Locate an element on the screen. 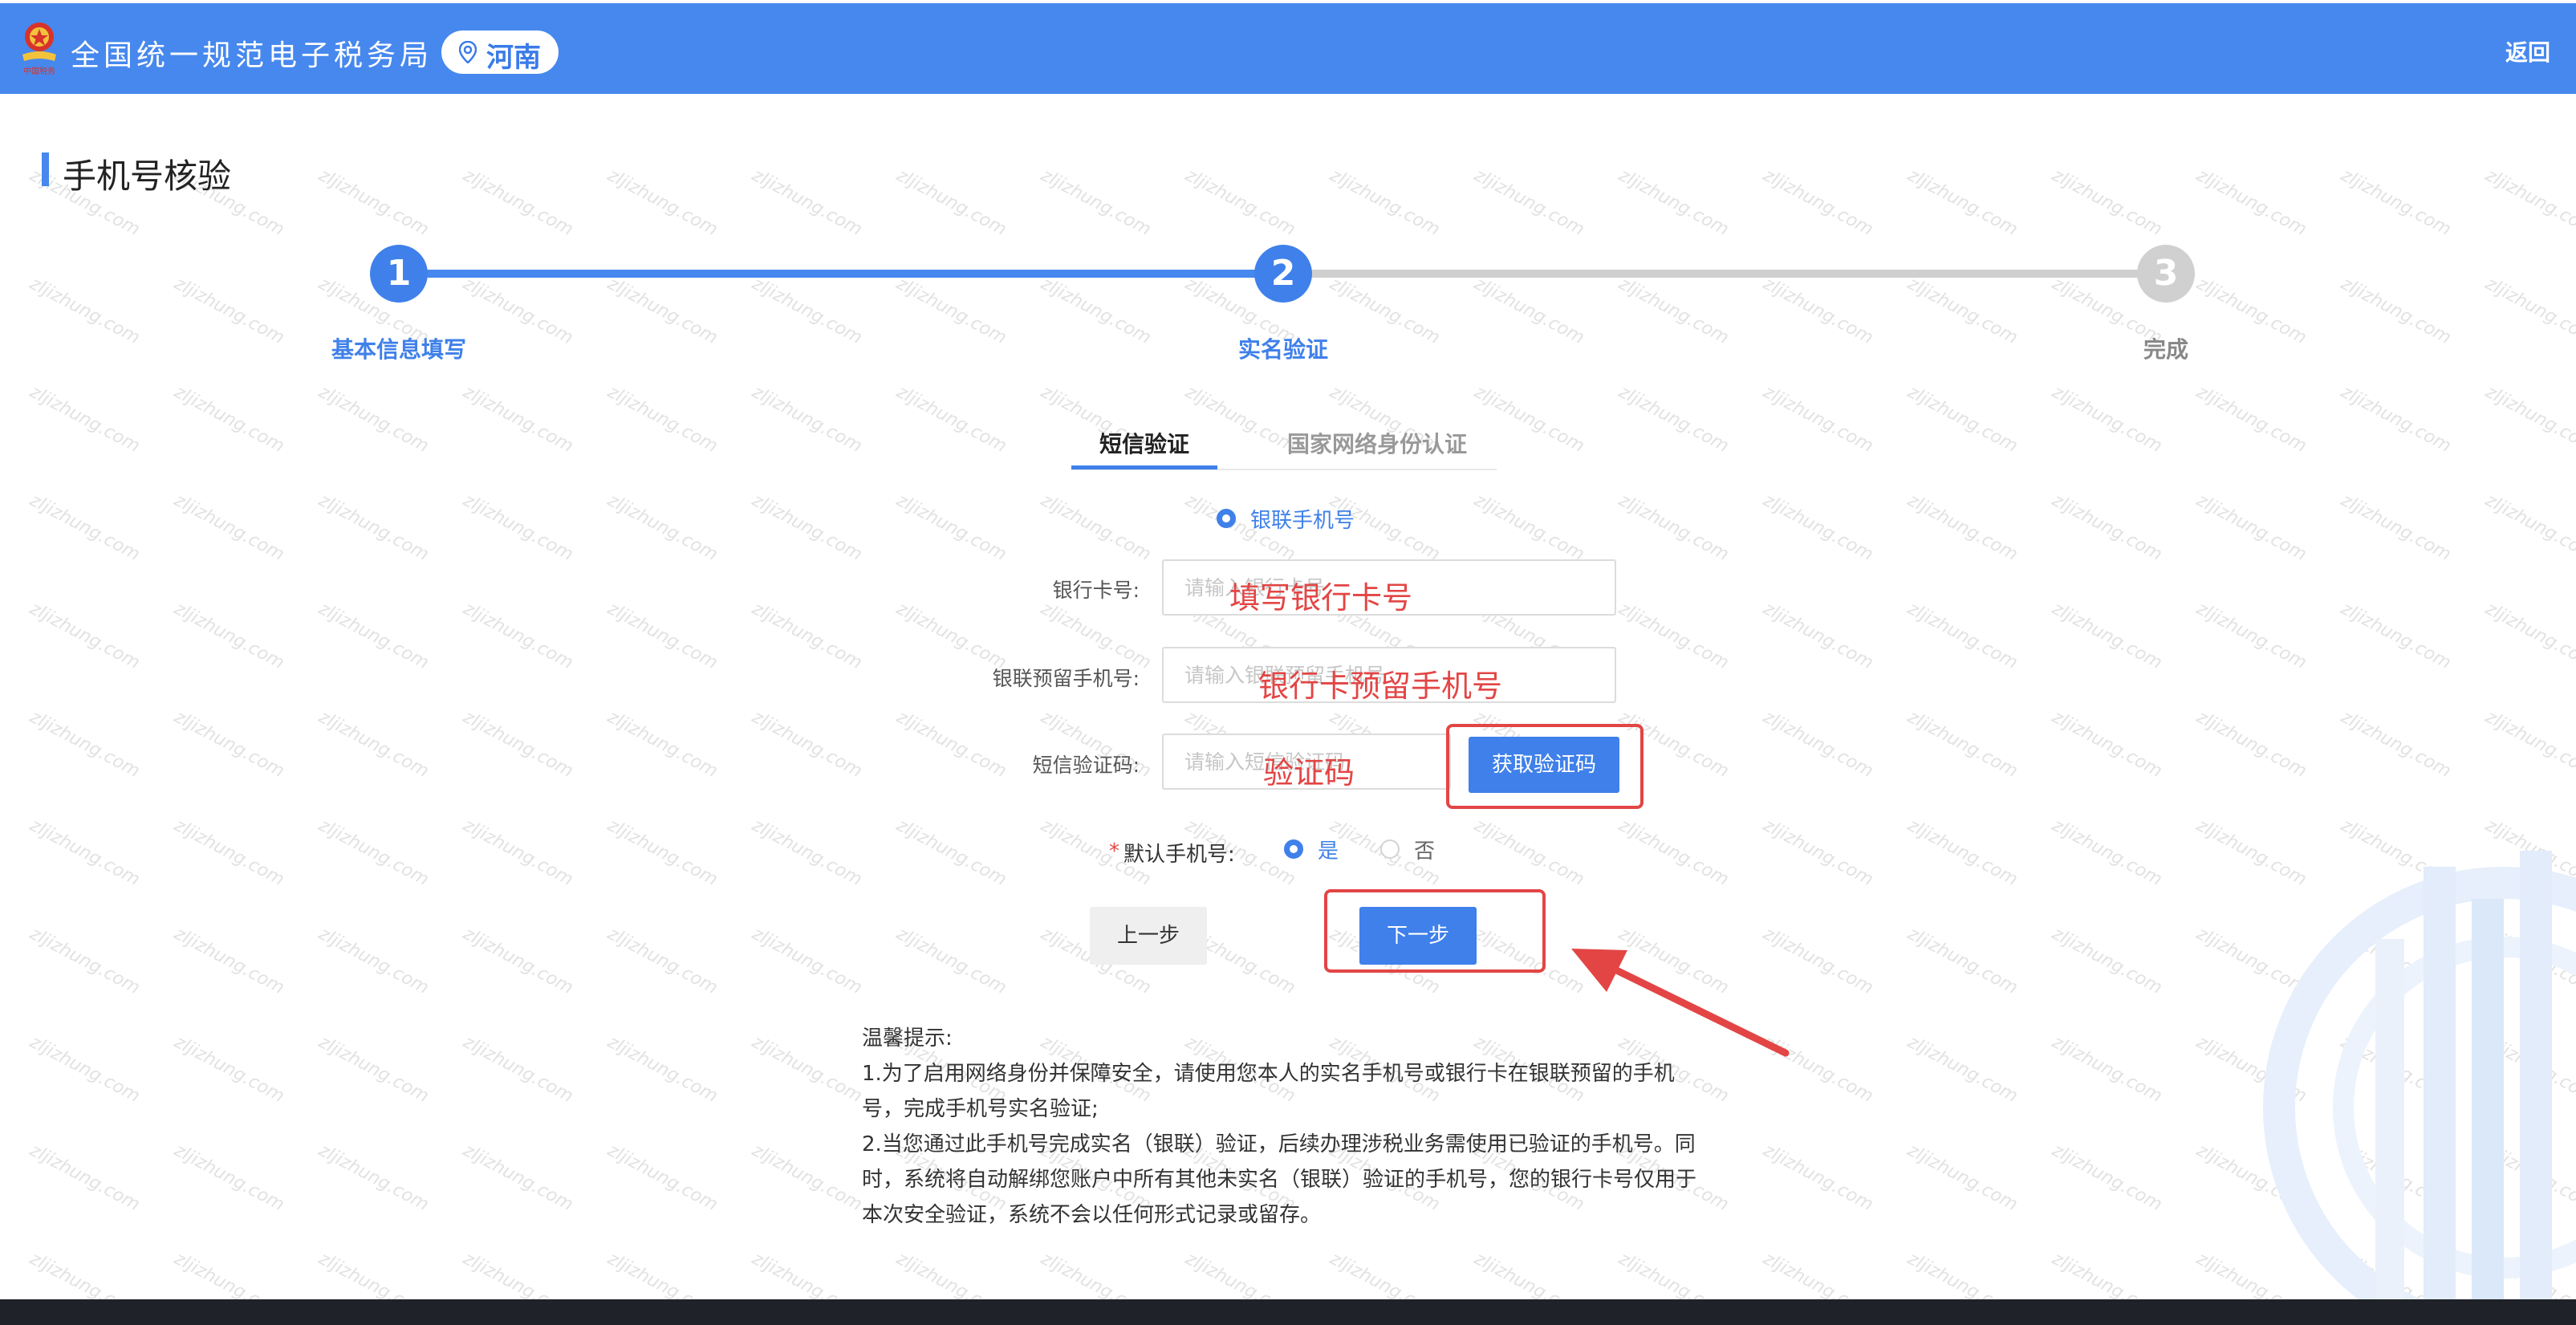  tab-national-identity: 国家网络身份认证 is located at coordinates (1377, 443).